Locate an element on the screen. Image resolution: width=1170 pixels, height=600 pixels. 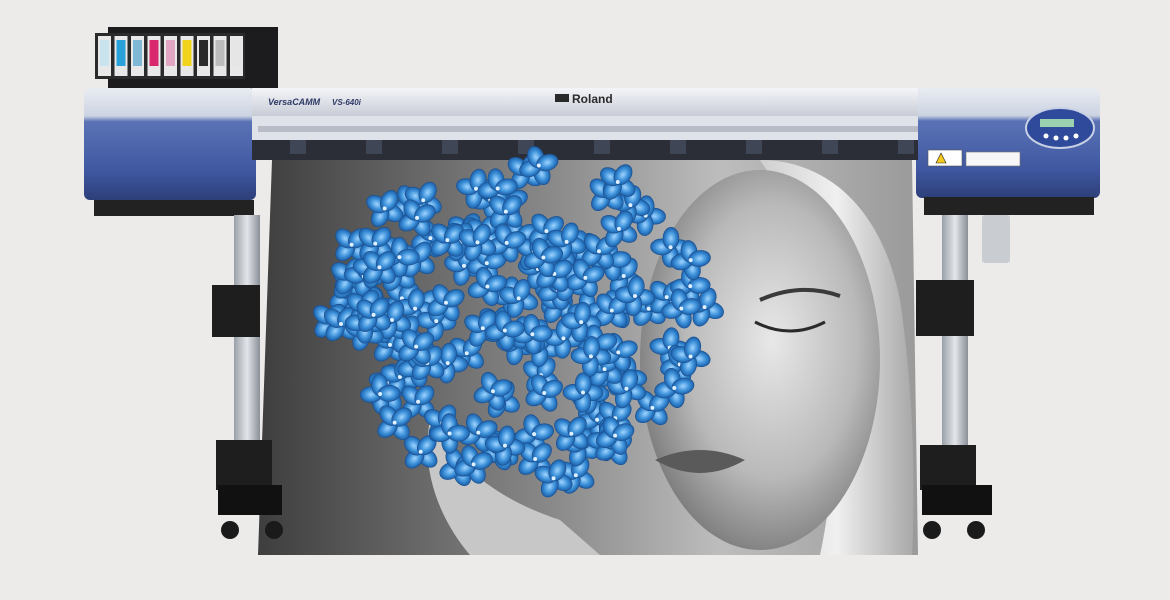
right-side-housing is located at coordinates (1008, 151).